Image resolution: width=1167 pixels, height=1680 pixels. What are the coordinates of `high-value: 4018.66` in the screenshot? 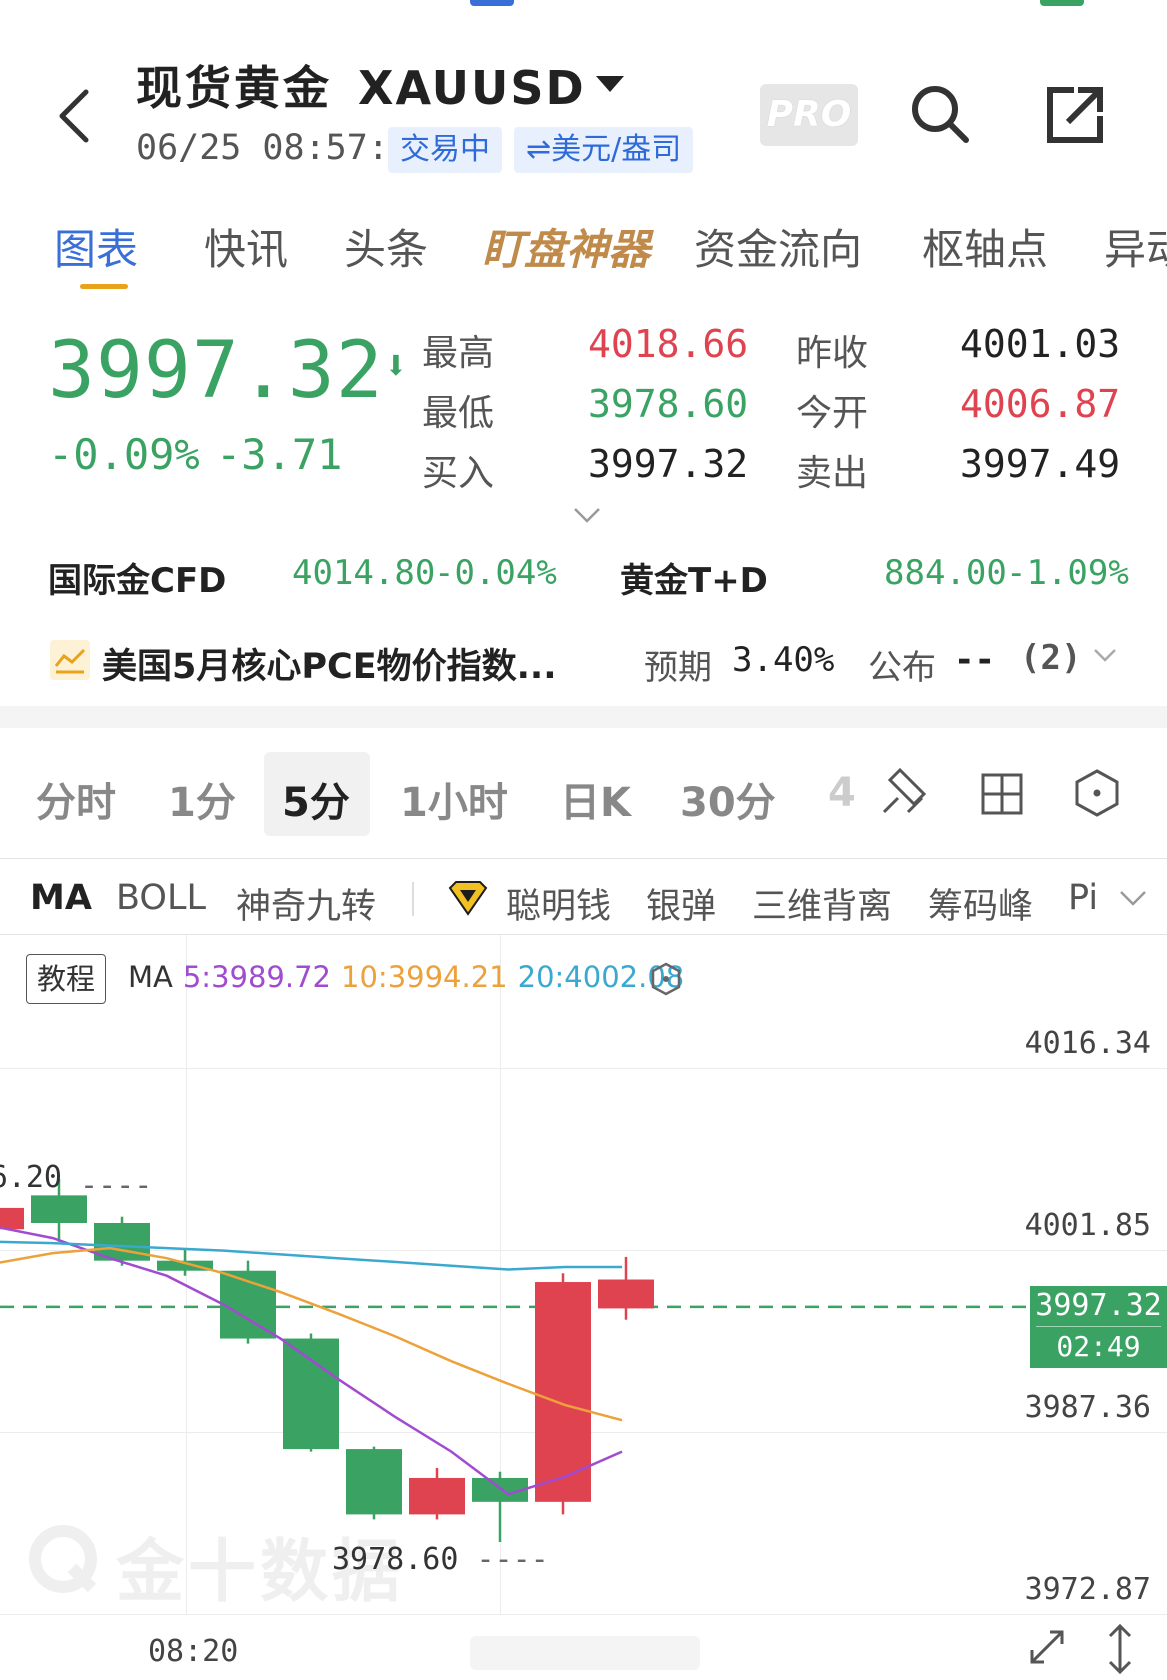 It's located at (668, 344).